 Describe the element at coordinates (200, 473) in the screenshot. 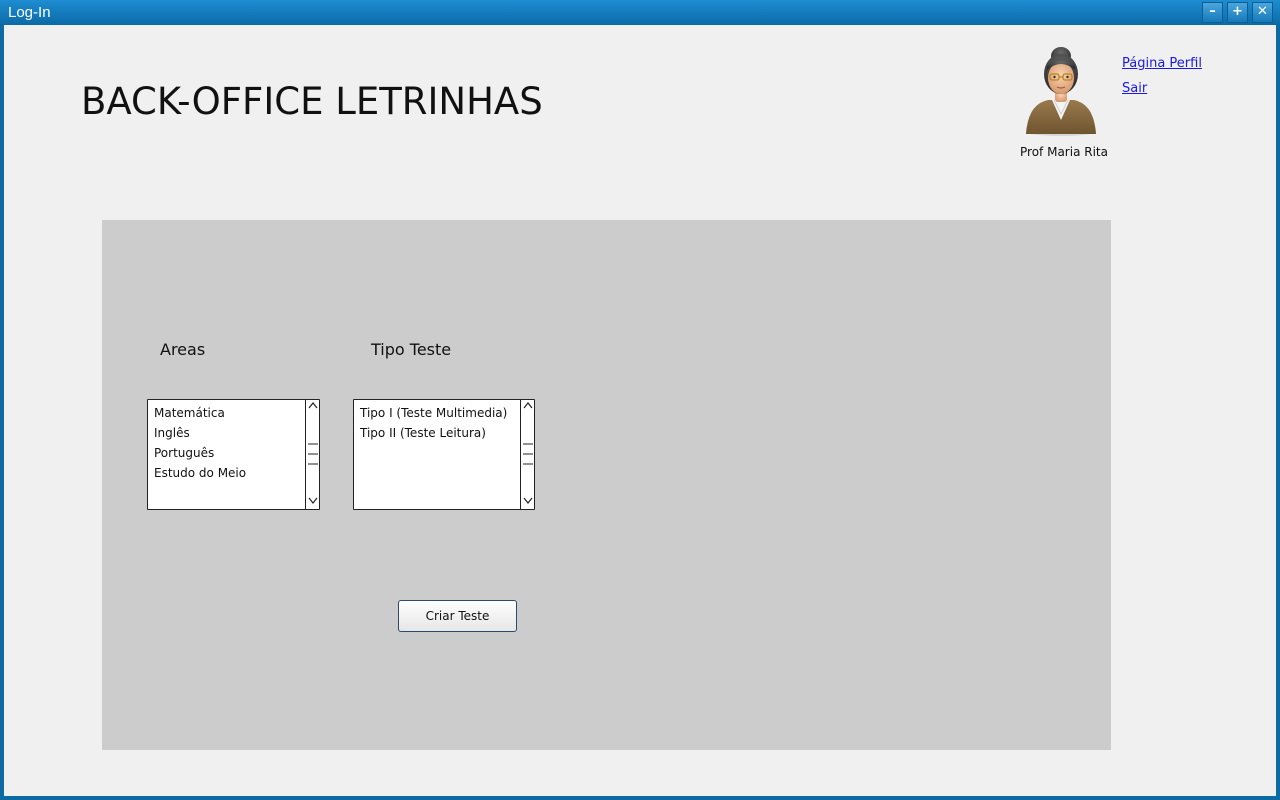

I see `list-item-estudo-do-meio: Estudo do Meio` at that location.